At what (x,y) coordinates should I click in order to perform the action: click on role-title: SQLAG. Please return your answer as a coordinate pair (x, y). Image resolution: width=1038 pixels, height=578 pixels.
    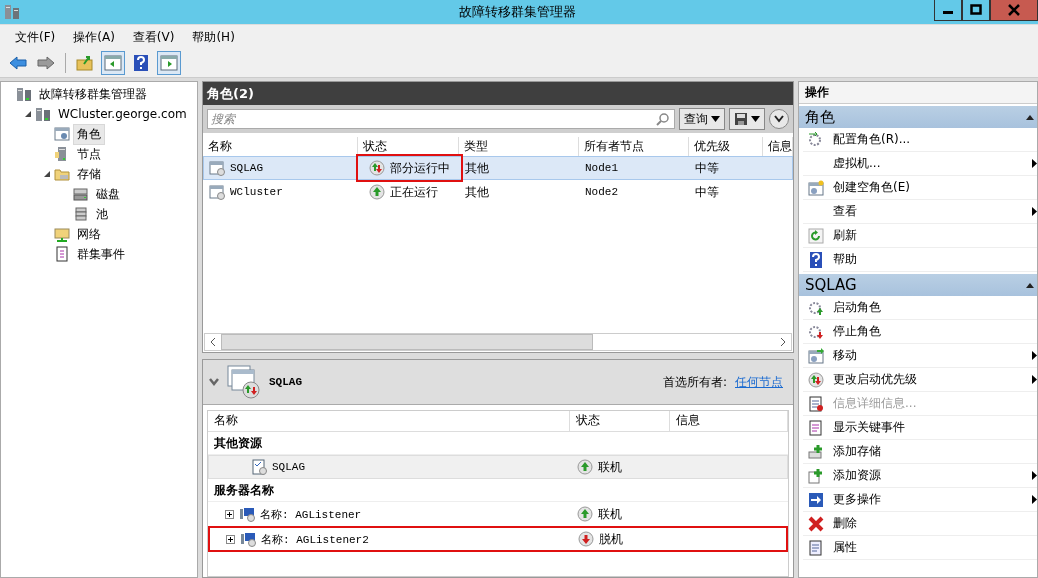
    Looking at the image, I should click on (285, 382).